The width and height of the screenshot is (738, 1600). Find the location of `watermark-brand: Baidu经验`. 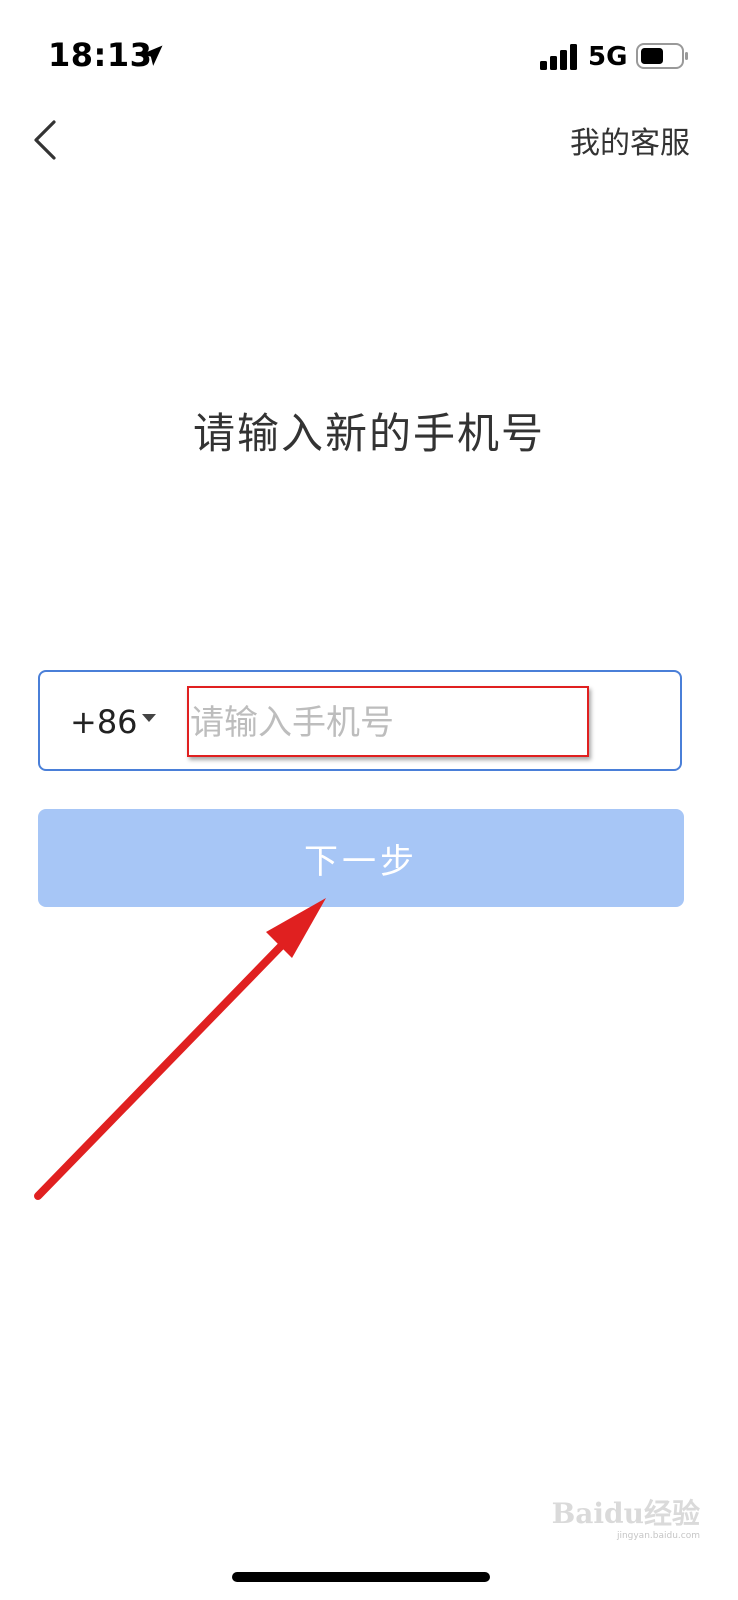

watermark-brand: Baidu经验 is located at coordinates (625, 1513).